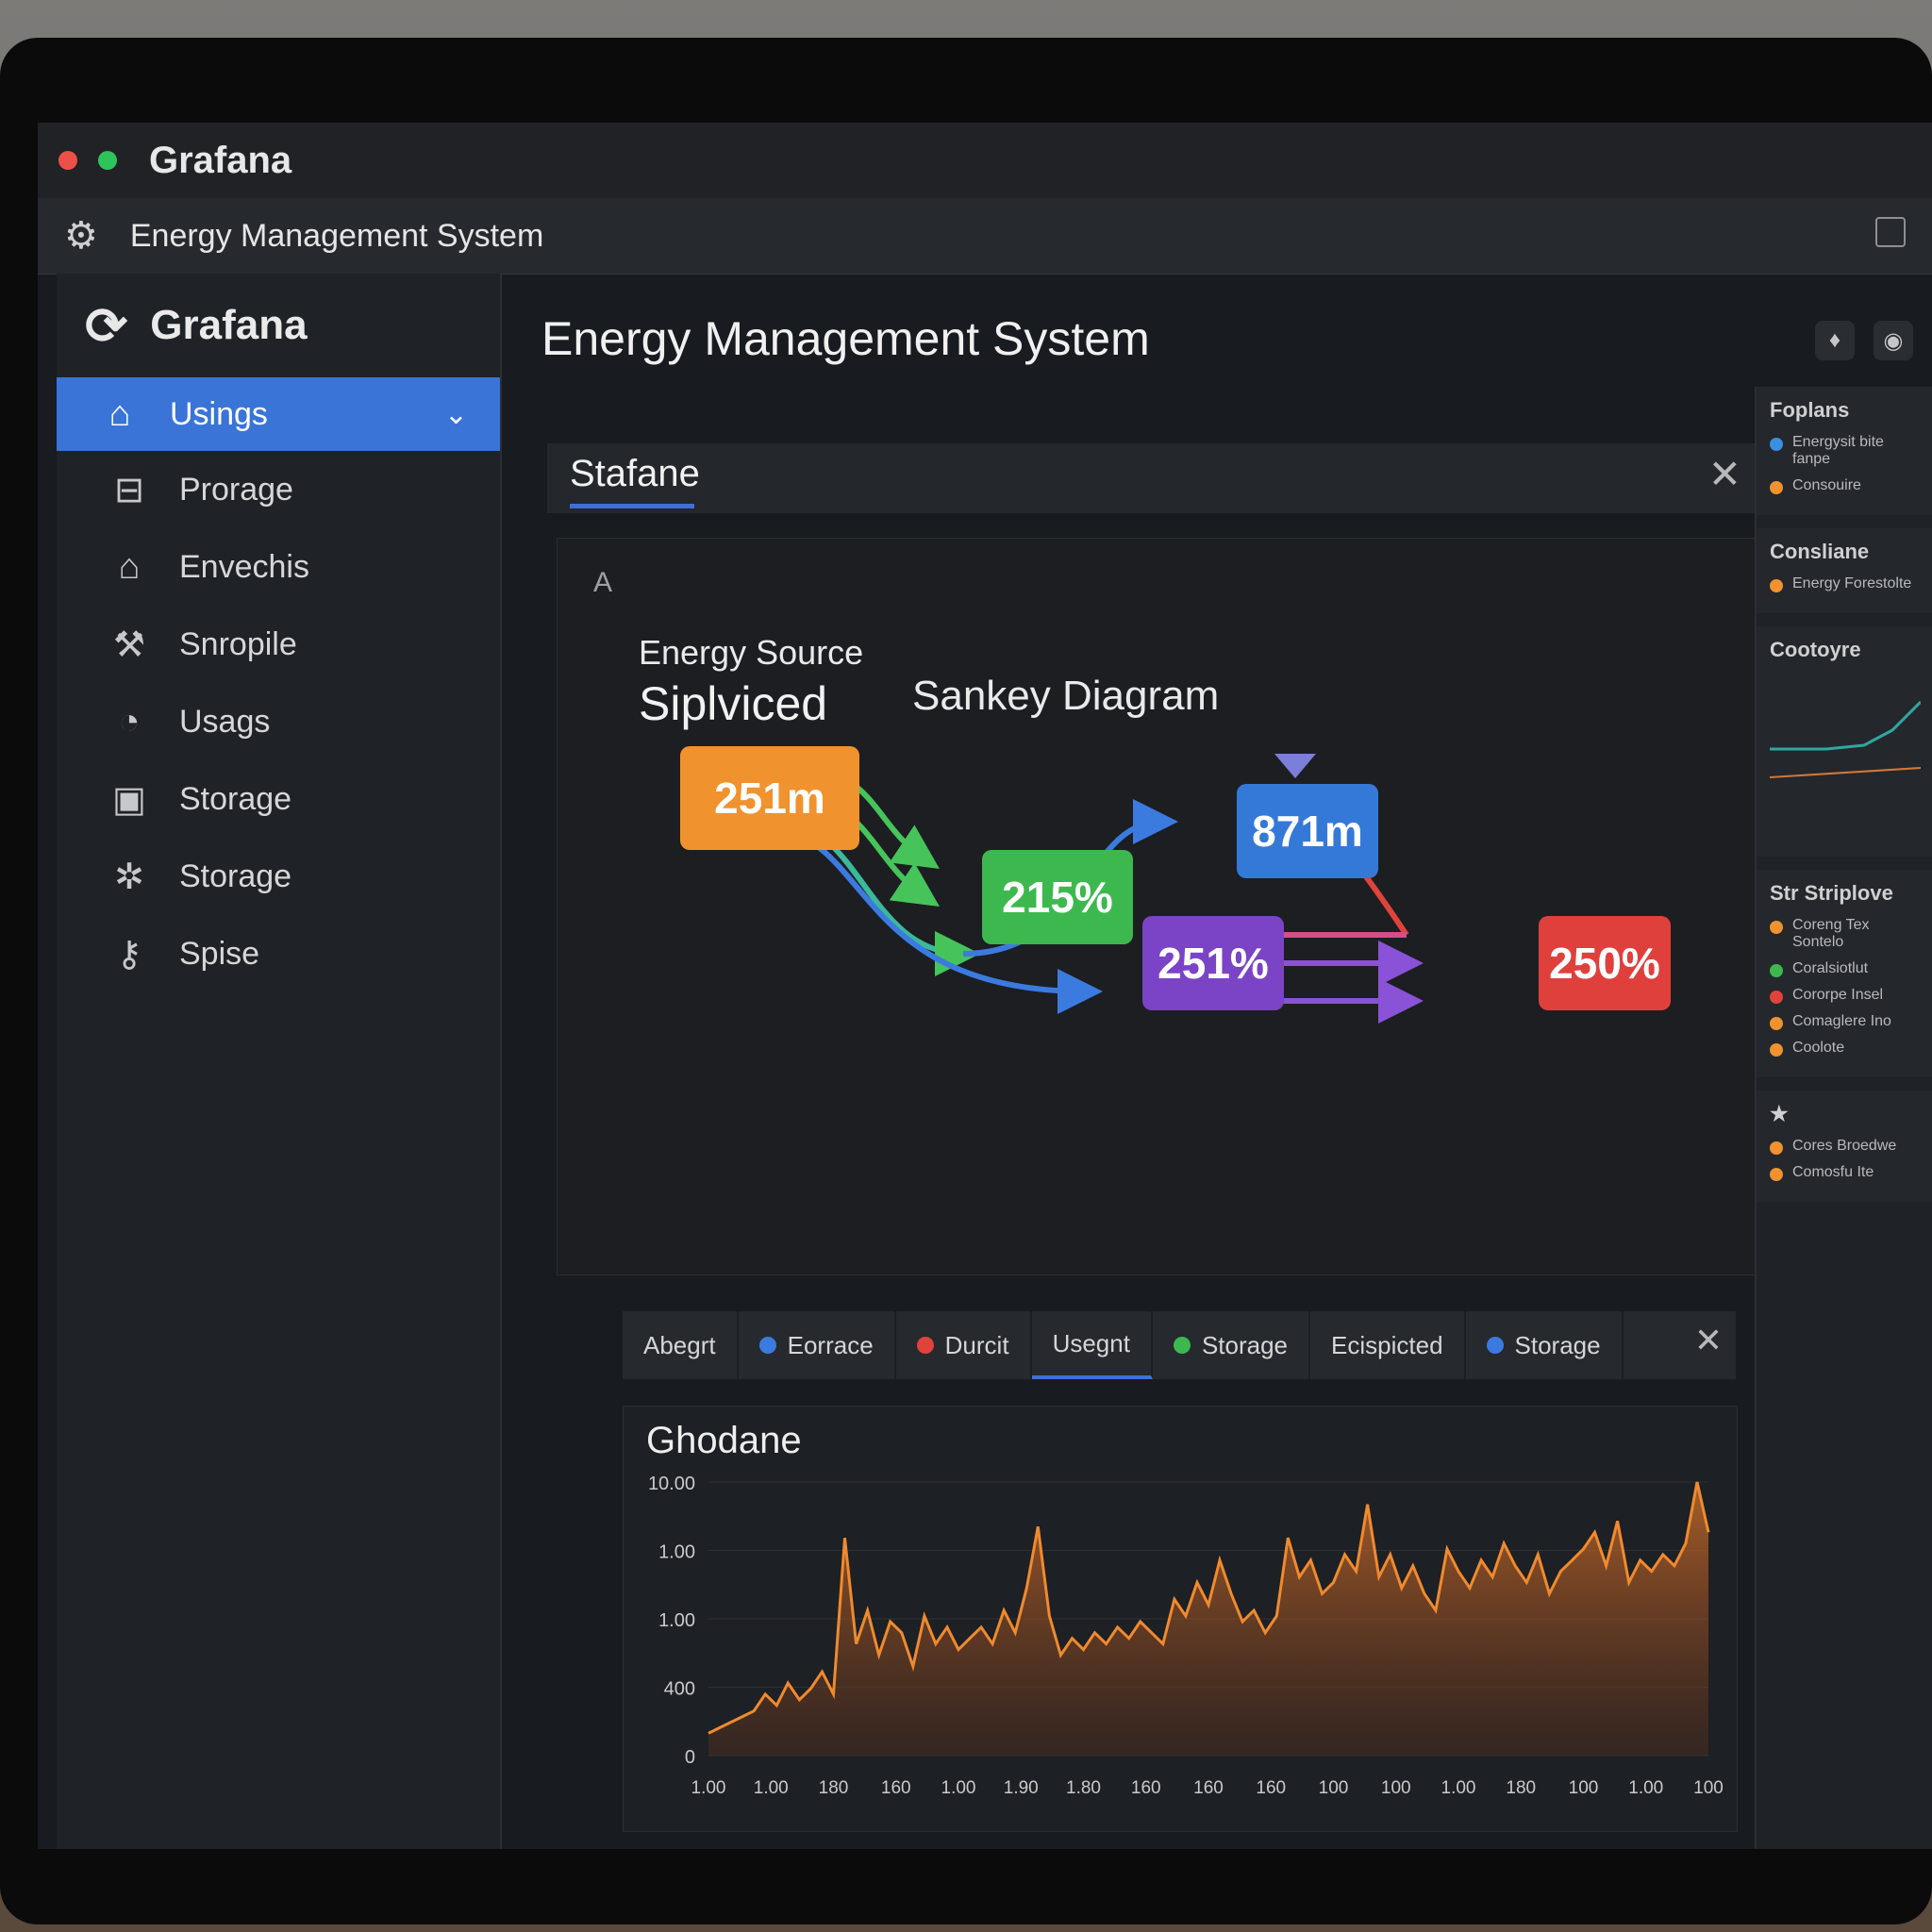 The width and height of the screenshot is (1932, 1932). Describe the element at coordinates (107, 326) in the screenshot. I see `grafana-logo-icon: ⟳` at that location.